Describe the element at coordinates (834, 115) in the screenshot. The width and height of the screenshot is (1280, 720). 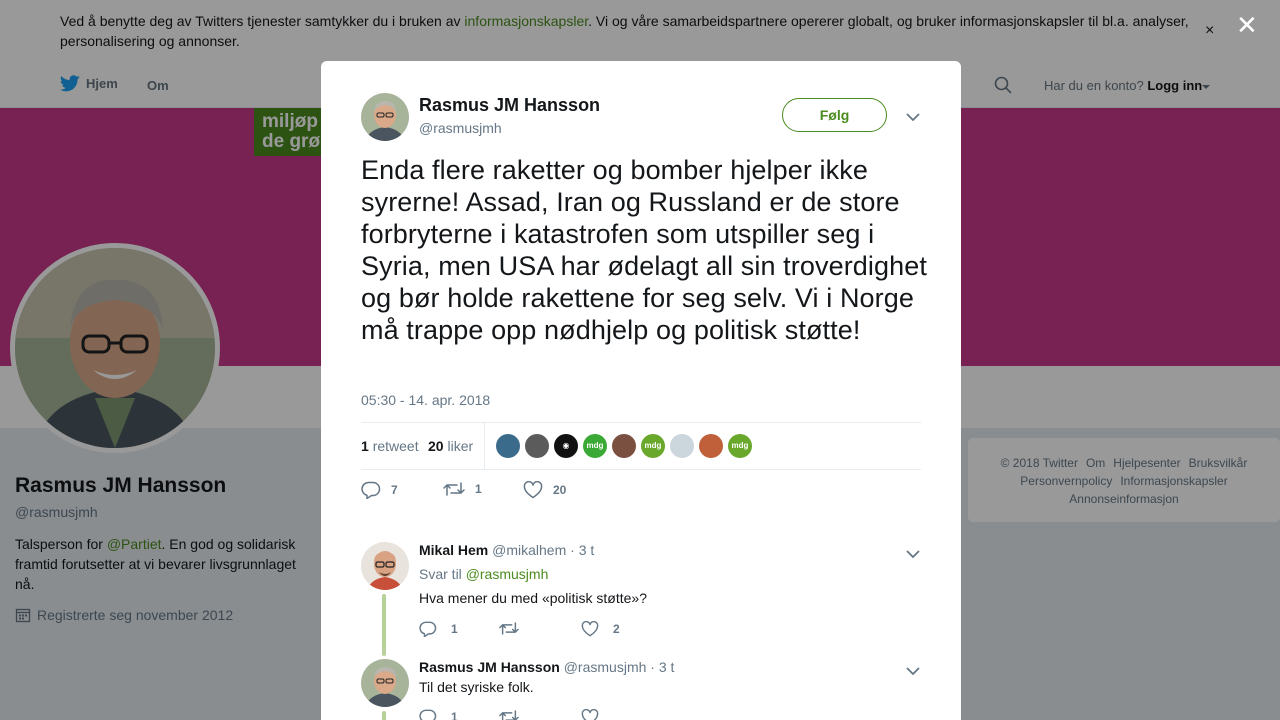
I see `follow-button: Følg` at that location.